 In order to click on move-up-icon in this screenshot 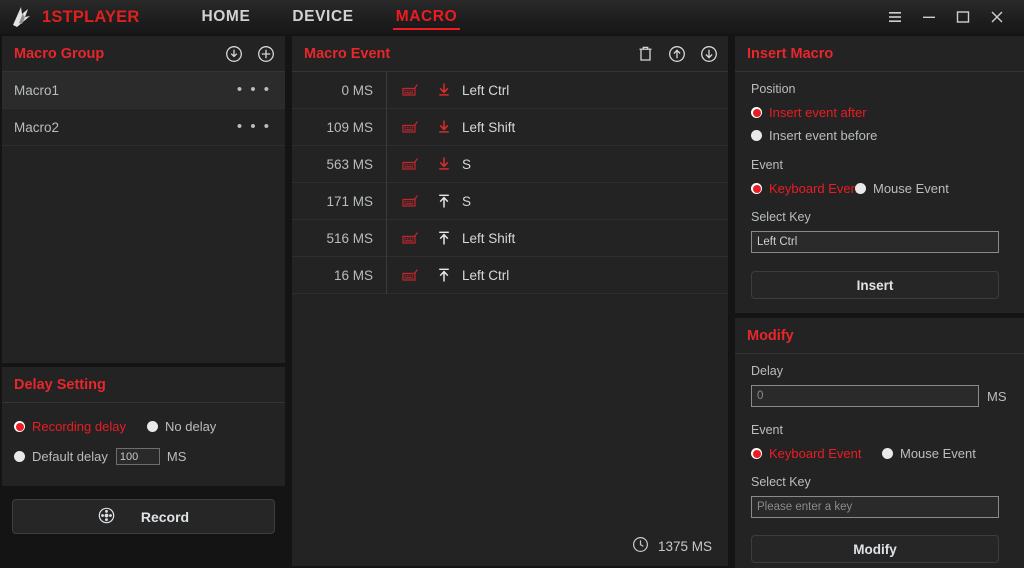, I will do `click(677, 54)`.